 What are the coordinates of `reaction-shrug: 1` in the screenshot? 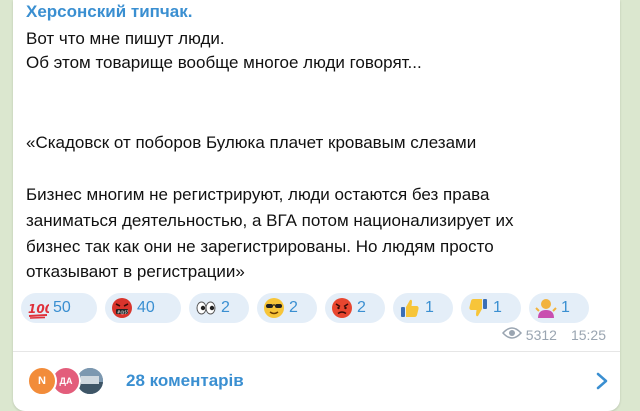 It's located at (559, 308).